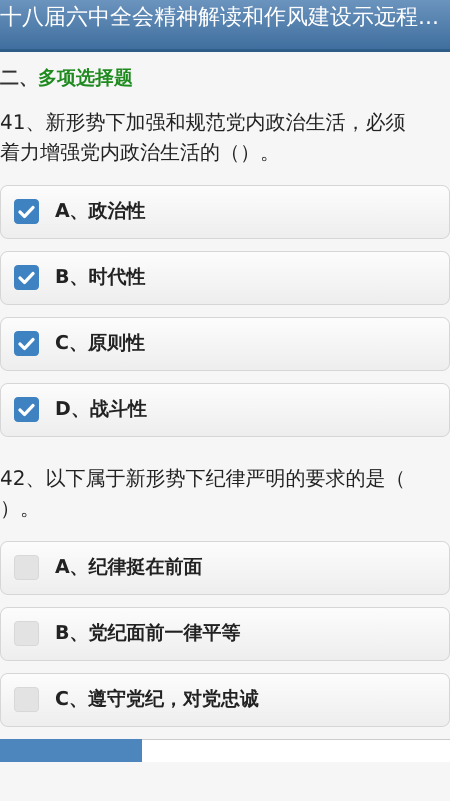 The width and height of the screenshot is (450, 801). What do you see at coordinates (19, 78) in the screenshot?
I see `section-number: 二、` at bounding box center [19, 78].